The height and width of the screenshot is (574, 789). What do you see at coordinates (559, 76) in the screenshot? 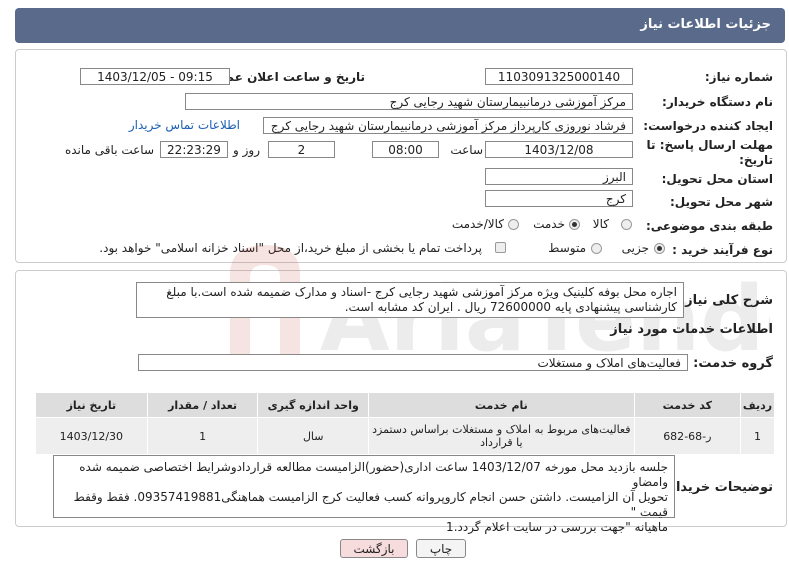
I see `need-number-field: 1103091325000140` at bounding box center [559, 76].